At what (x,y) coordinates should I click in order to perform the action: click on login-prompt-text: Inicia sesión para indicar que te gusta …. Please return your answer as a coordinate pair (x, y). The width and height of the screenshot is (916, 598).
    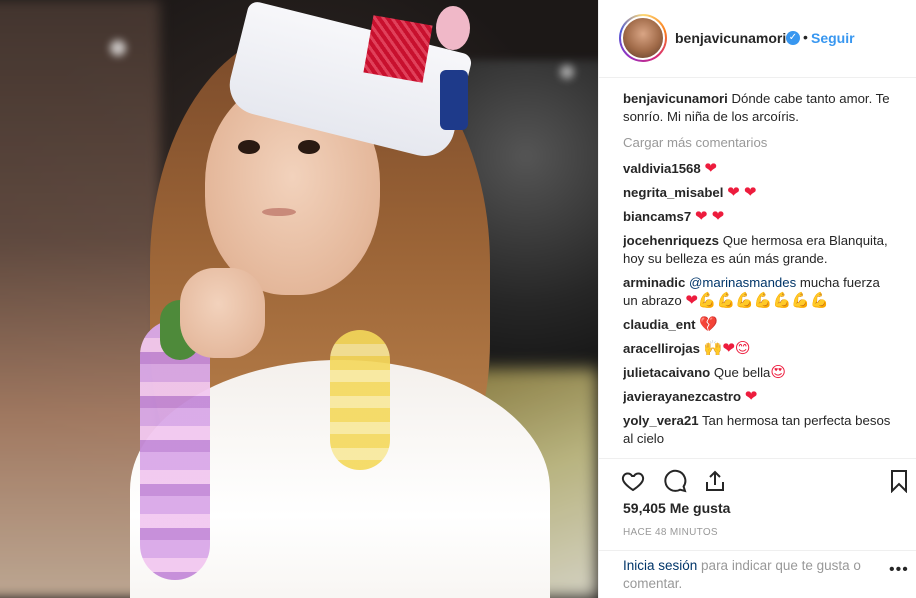
    Looking at the image, I should click on (753, 575).